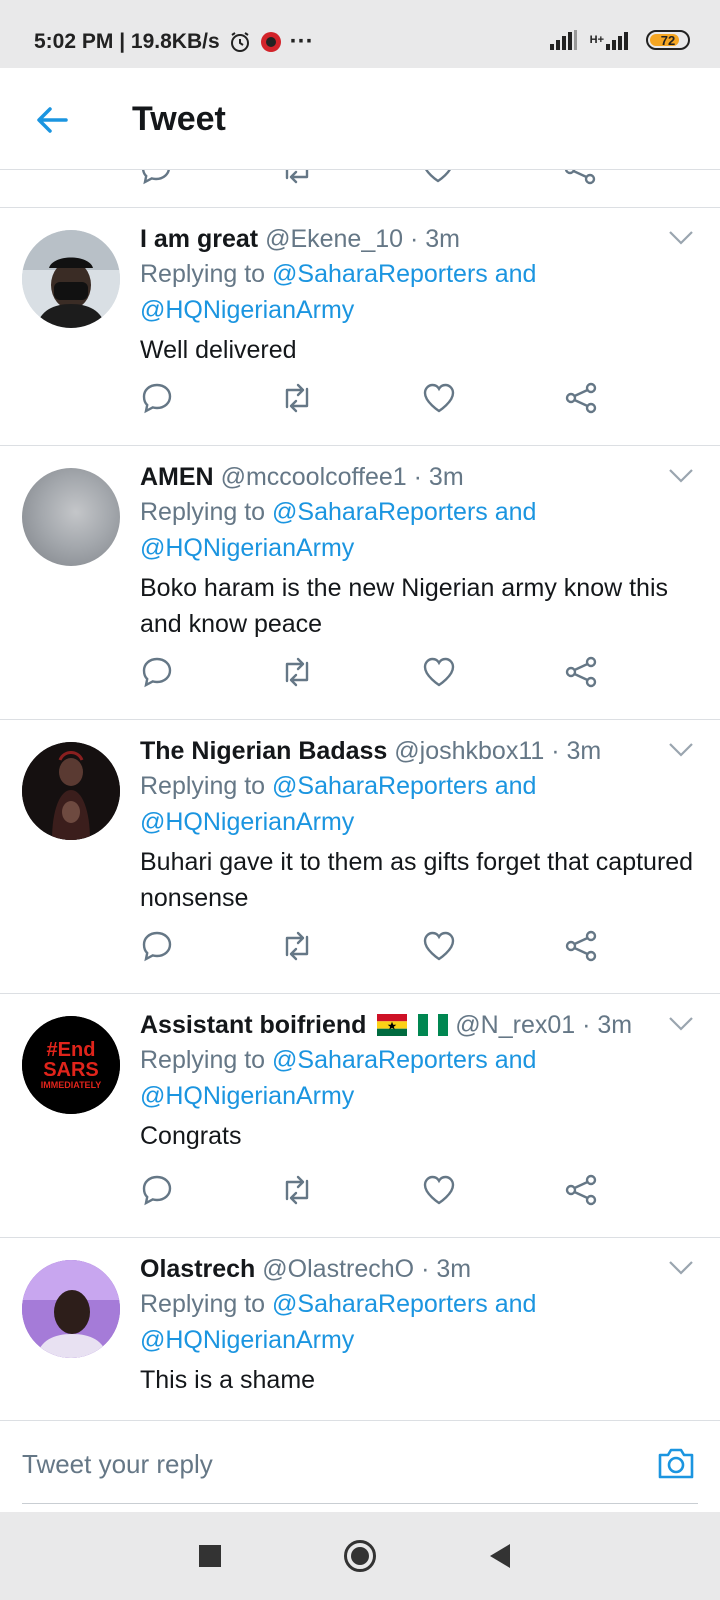 This screenshot has height=1600, width=720. Describe the element at coordinates (563, 40) in the screenshot. I see `signal-icon` at that location.